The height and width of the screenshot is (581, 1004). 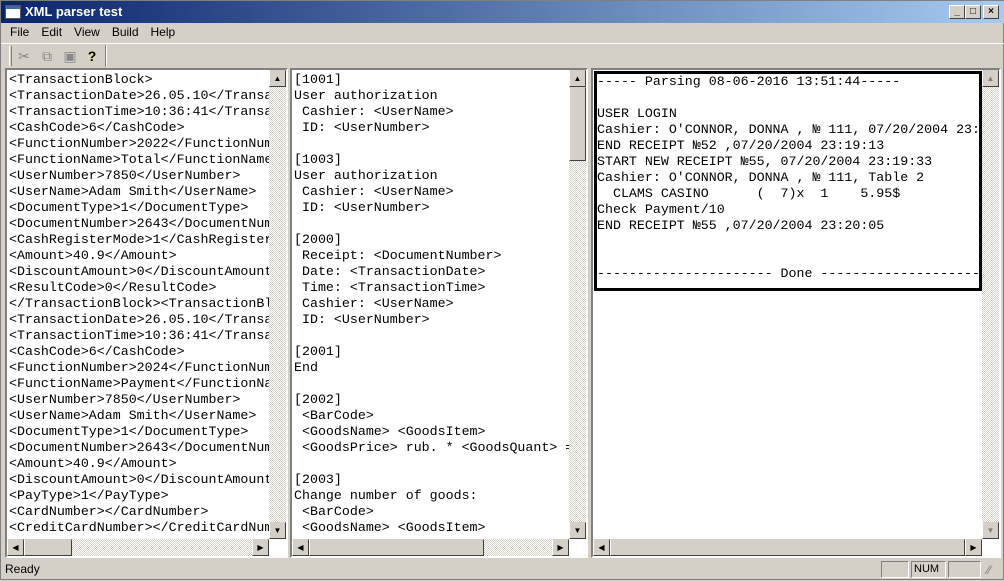 I want to click on text-line: Time: <TransactionTime>, so click(x=390, y=287).